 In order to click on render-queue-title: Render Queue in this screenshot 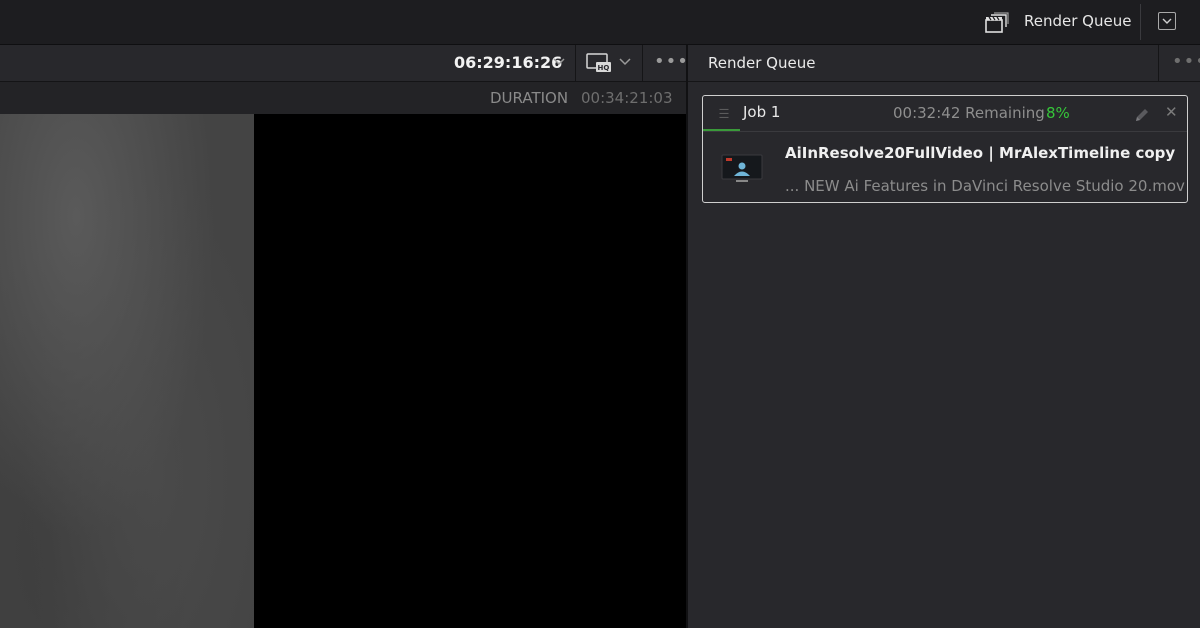, I will do `click(762, 63)`.